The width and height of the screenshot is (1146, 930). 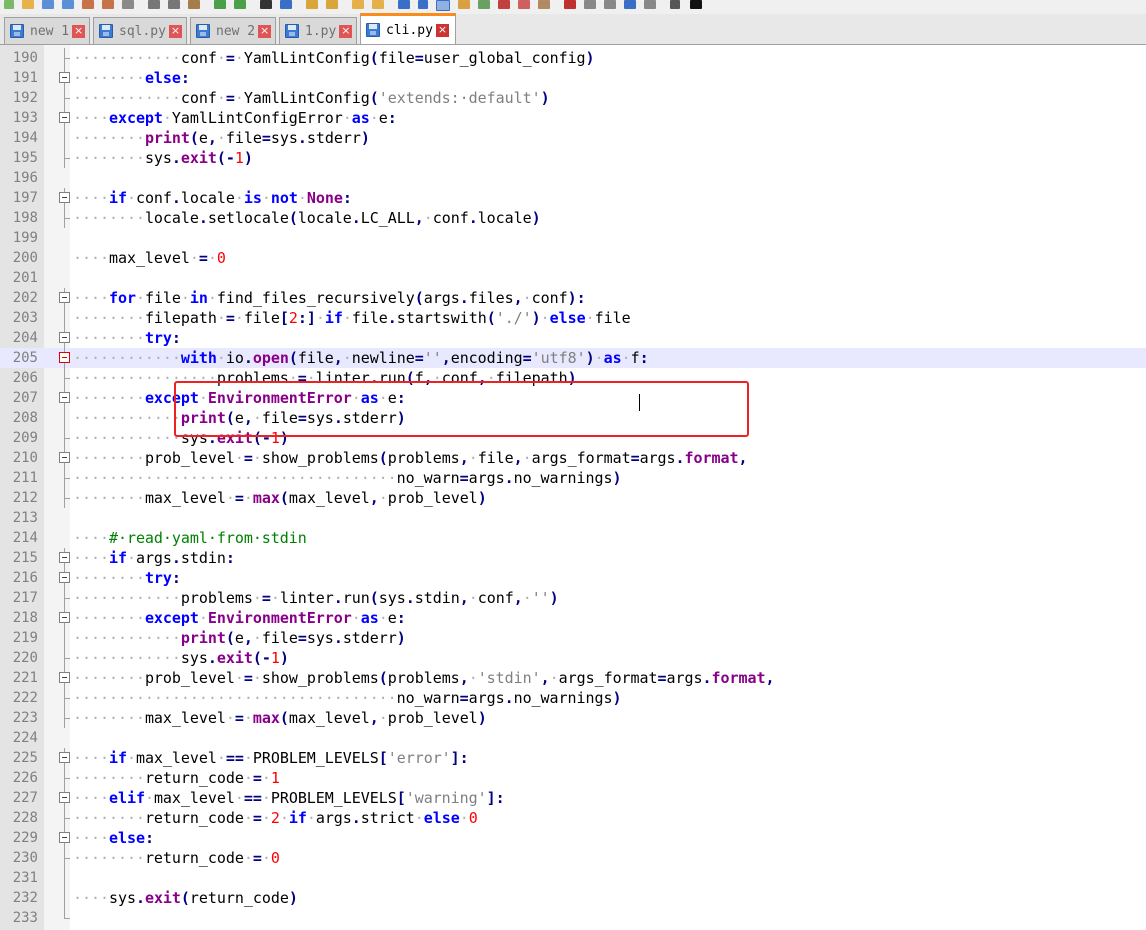 I want to click on tab-cli-py: cli.py ×, so click(x=408, y=28).